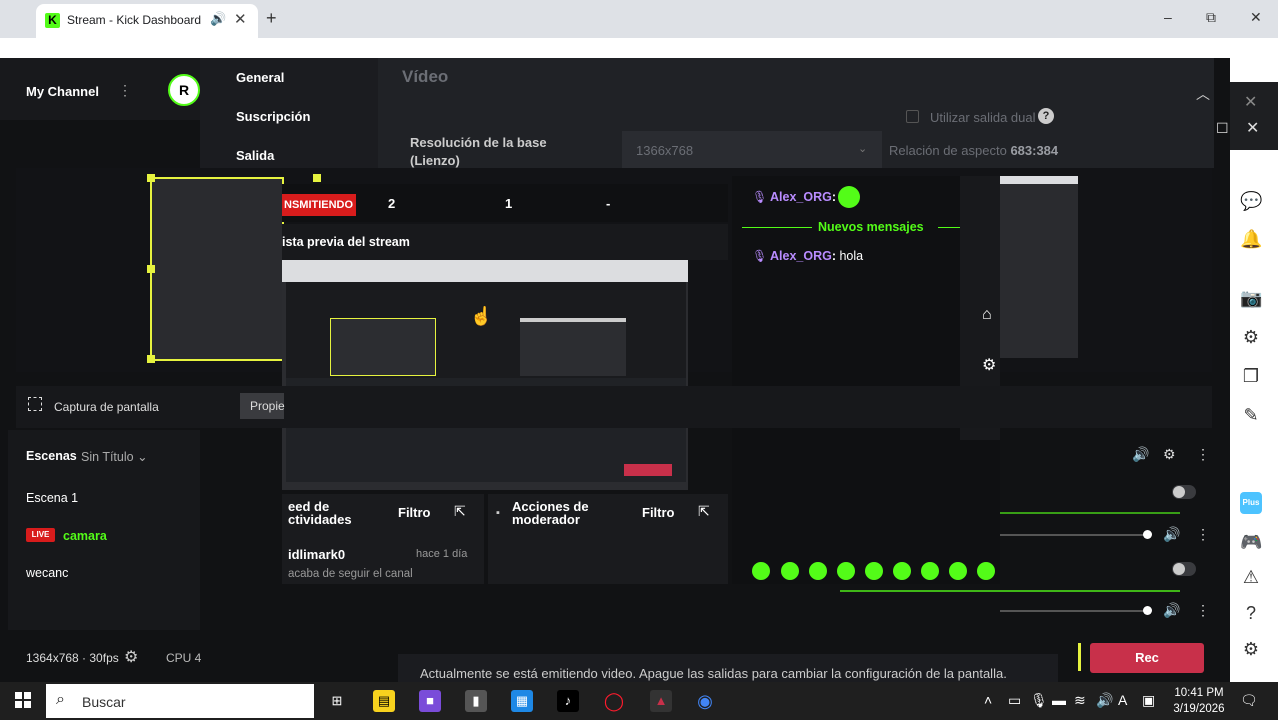  I want to click on minimize-button: –, so click(1168, 17).